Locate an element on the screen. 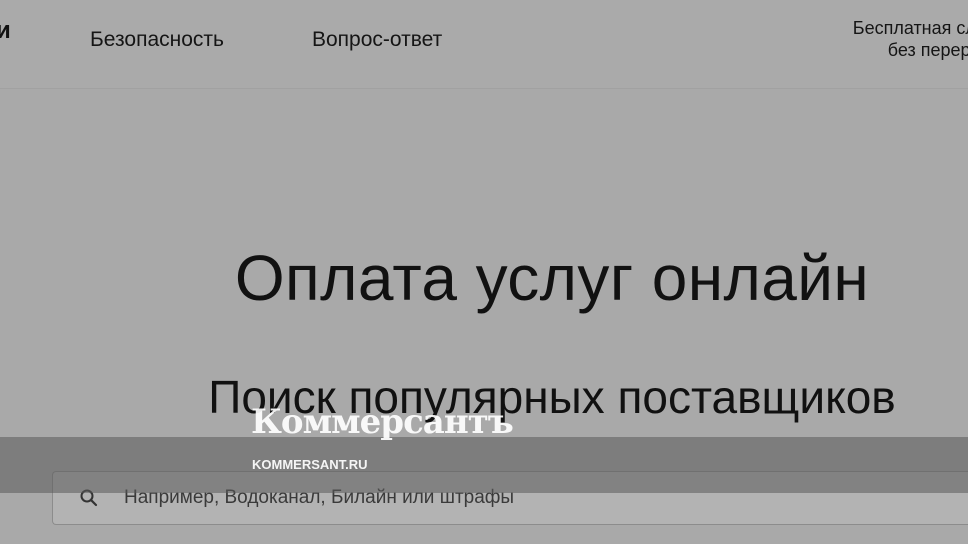 This screenshot has height=544, width=968. support-info: Бесплатная служба по без перерывов и в is located at coordinates (845, 39).